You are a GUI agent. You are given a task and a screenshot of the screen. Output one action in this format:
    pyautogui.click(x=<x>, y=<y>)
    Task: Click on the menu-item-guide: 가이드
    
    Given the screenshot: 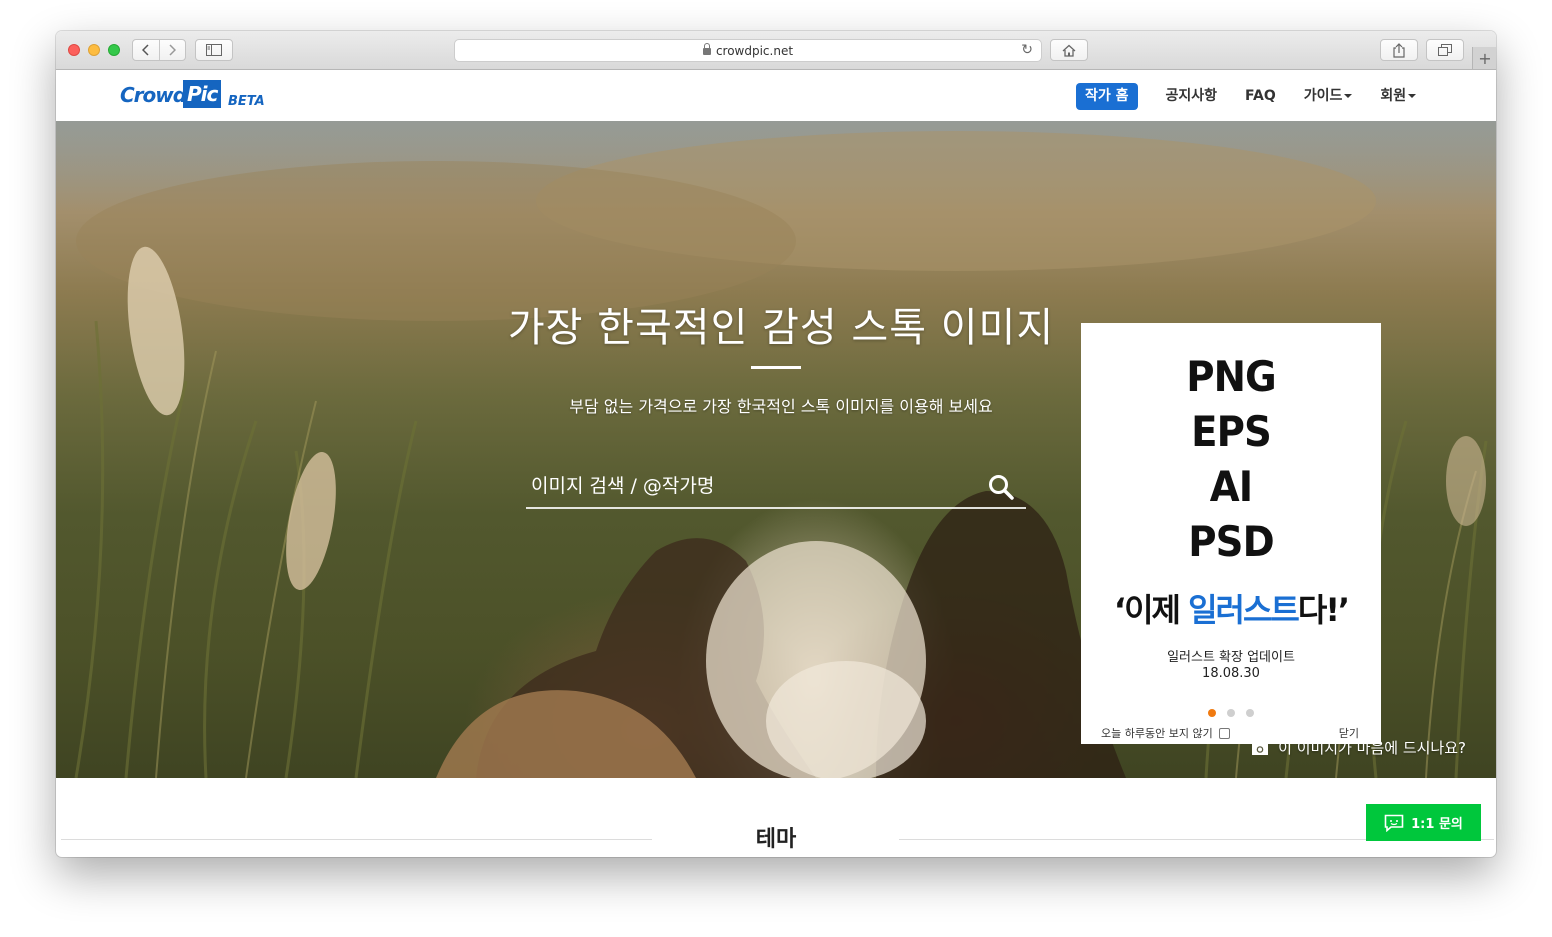 What is the action you would take?
    pyautogui.click(x=1328, y=96)
    